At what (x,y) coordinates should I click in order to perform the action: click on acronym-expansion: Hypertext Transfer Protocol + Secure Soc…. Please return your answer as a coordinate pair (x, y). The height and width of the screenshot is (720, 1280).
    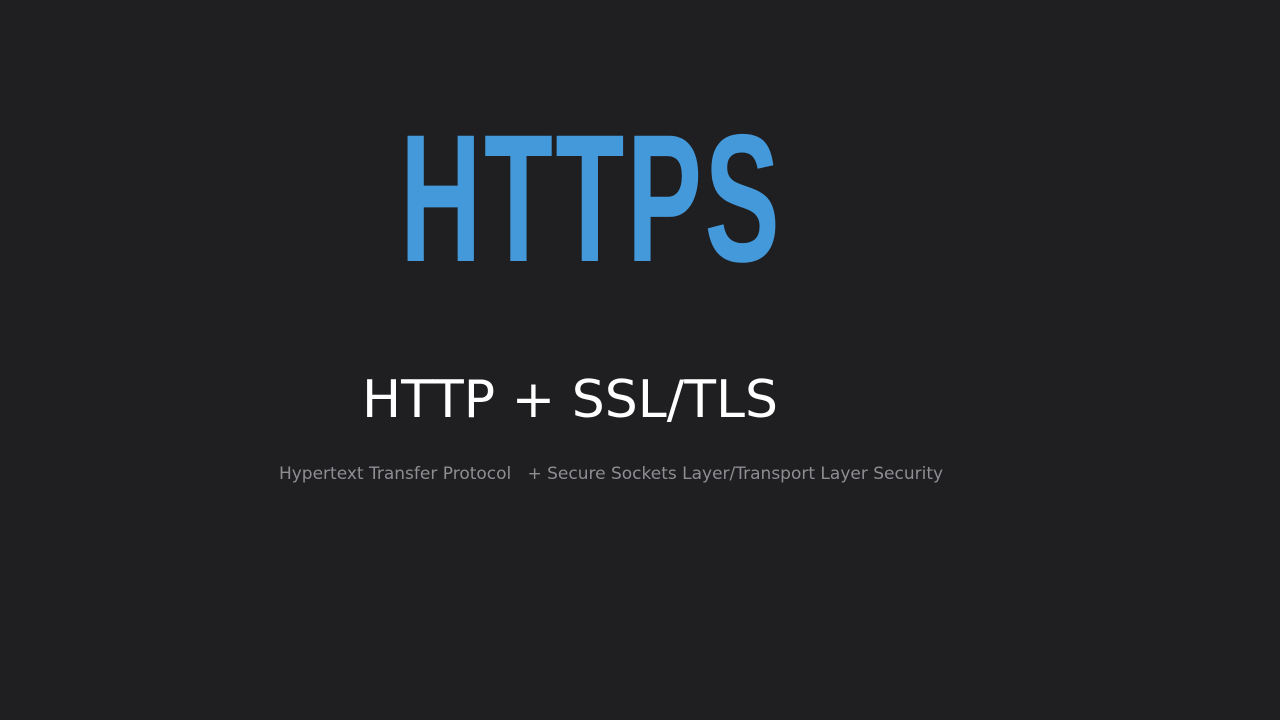
    Looking at the image, I should click on (611, 474).